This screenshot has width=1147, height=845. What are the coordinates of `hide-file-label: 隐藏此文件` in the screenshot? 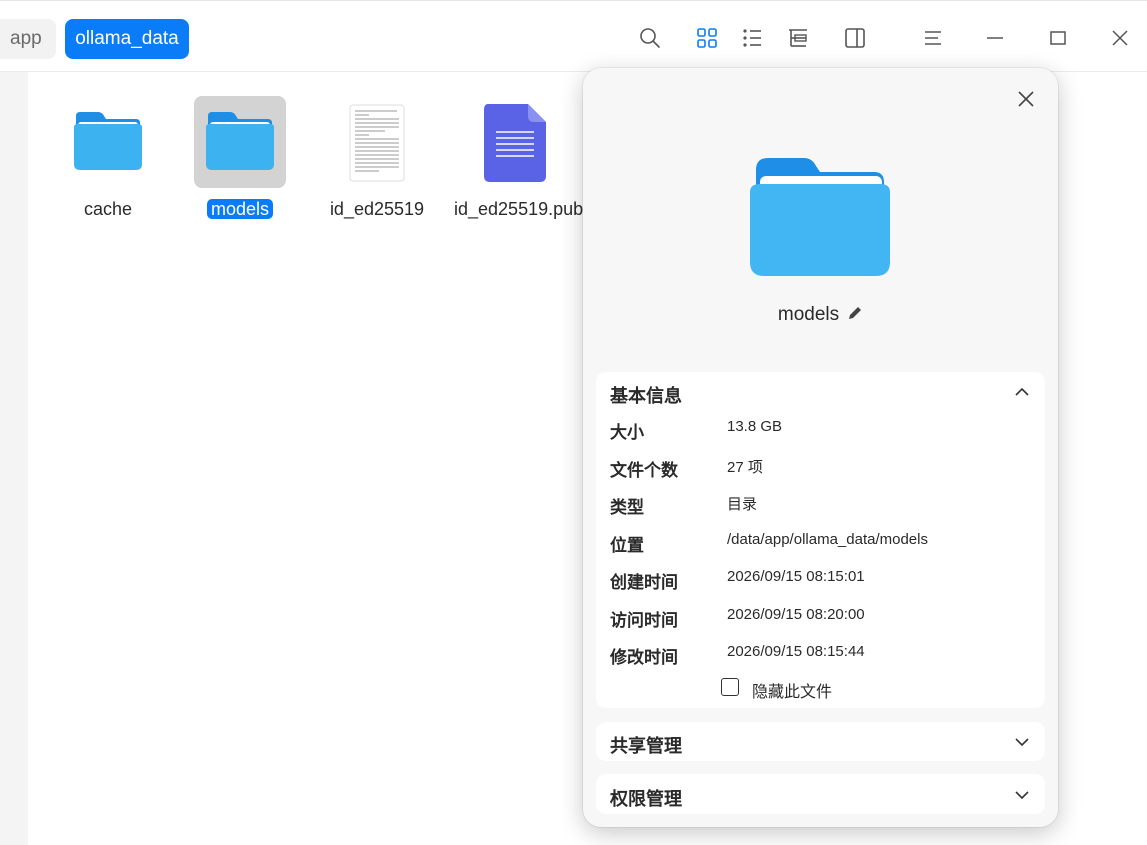 It's located at (792, 692).